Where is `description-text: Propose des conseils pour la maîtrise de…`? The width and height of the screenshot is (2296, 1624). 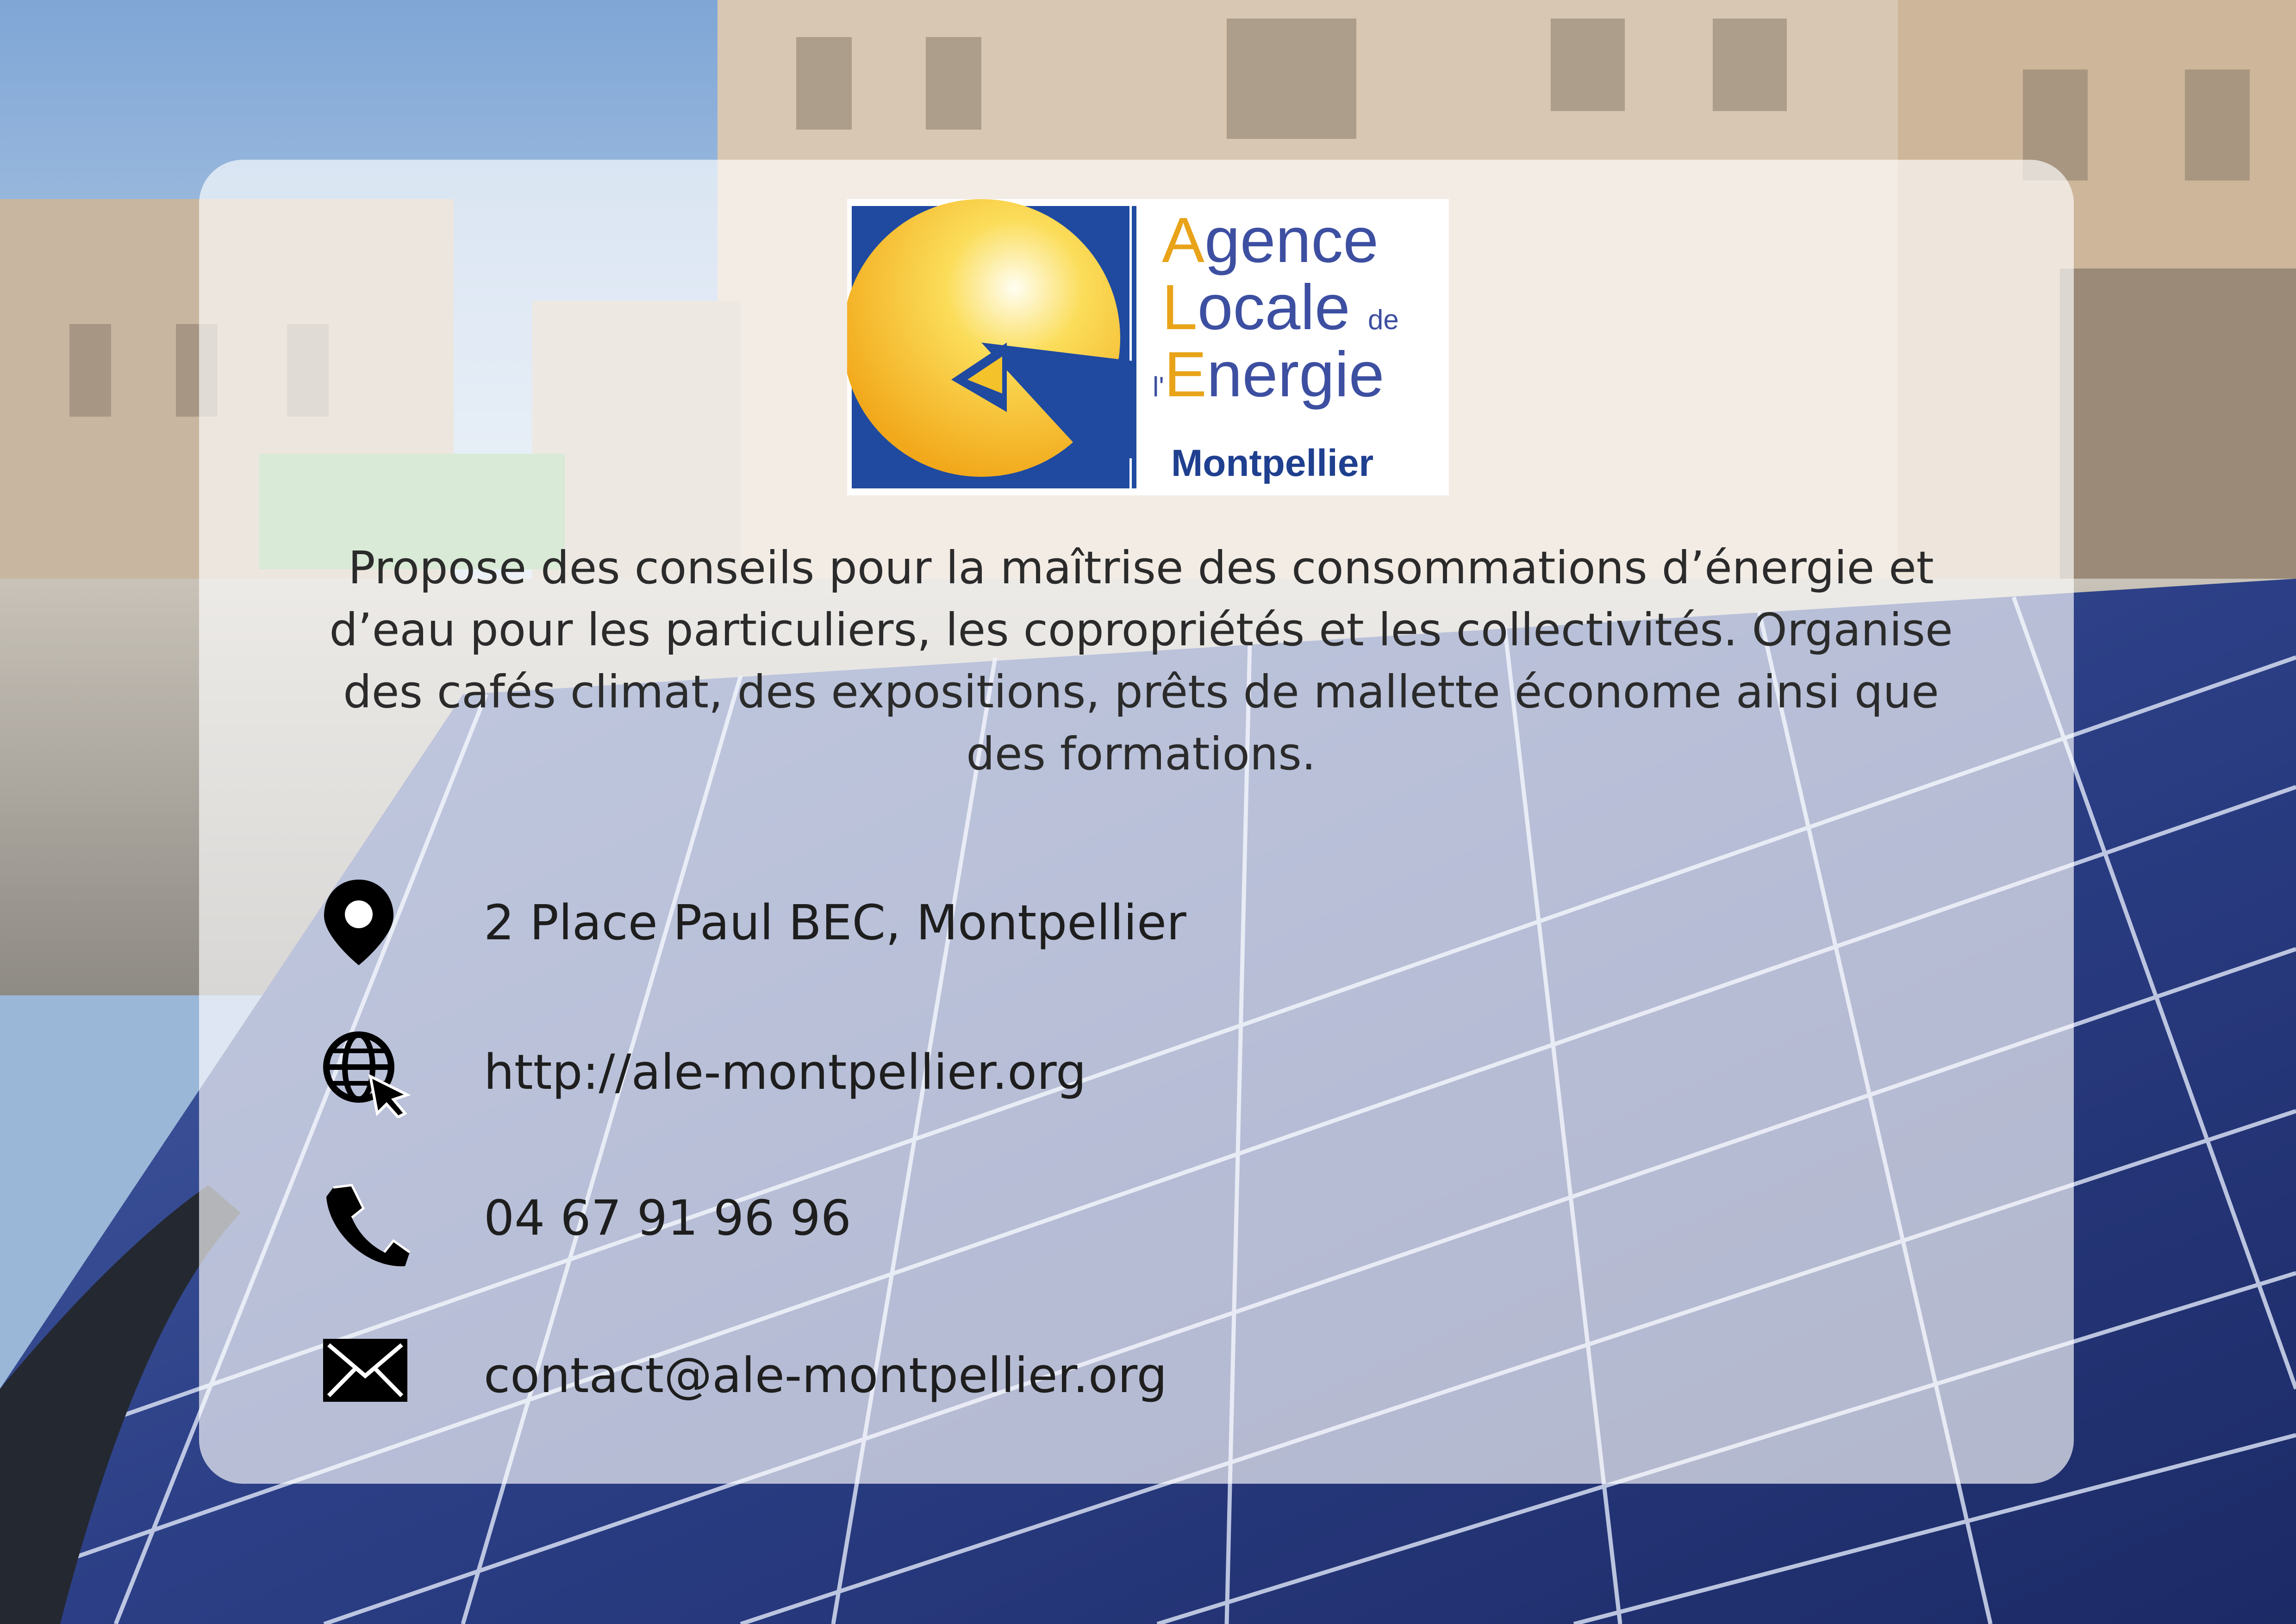
description-text: Propose des conseils pour la maîtrise de… is located at coordinates (1141, 661).